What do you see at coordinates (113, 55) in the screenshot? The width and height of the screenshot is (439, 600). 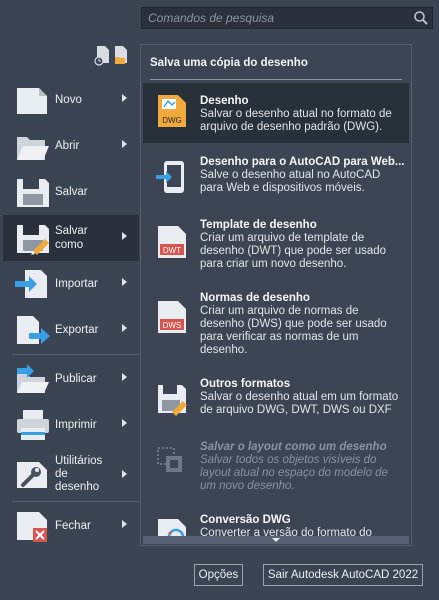 I see `recent-documents-icon` at bounding box center [113, 55].